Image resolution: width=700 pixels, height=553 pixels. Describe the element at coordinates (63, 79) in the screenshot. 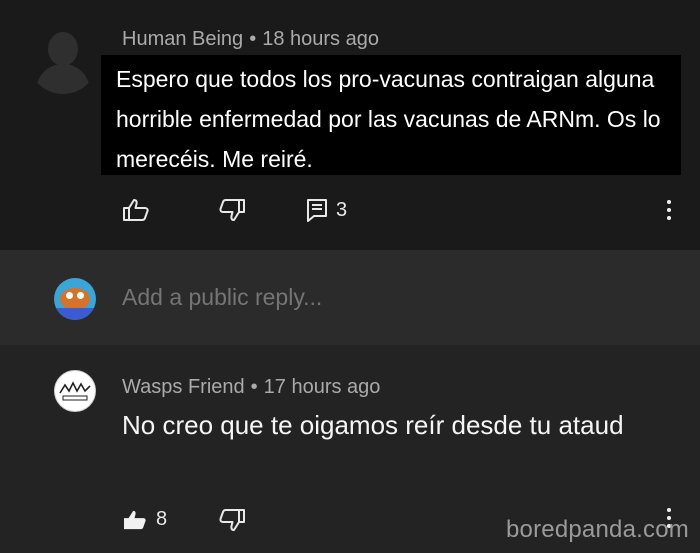

I see `avatar-body` at that location.